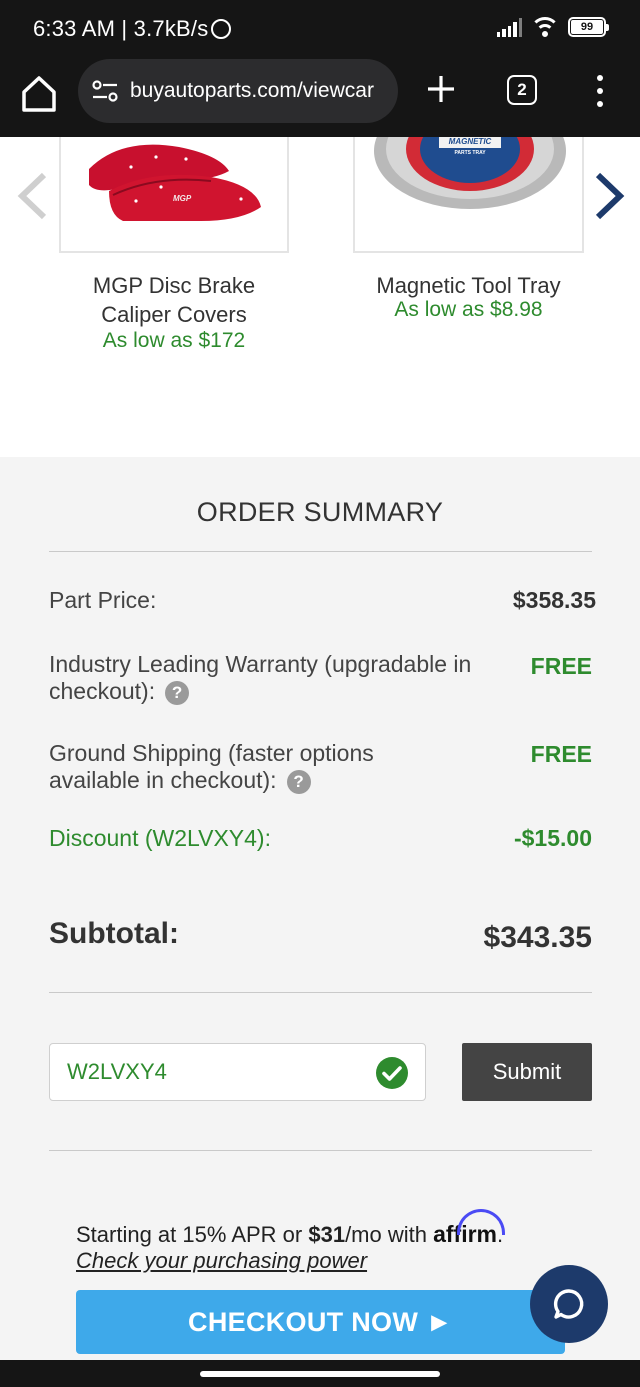 Image resolution: width=640 pixels, height=1387 pixels. I want to click on affirm-prefix: Starting at 15% APR or, so click(192, 1234).